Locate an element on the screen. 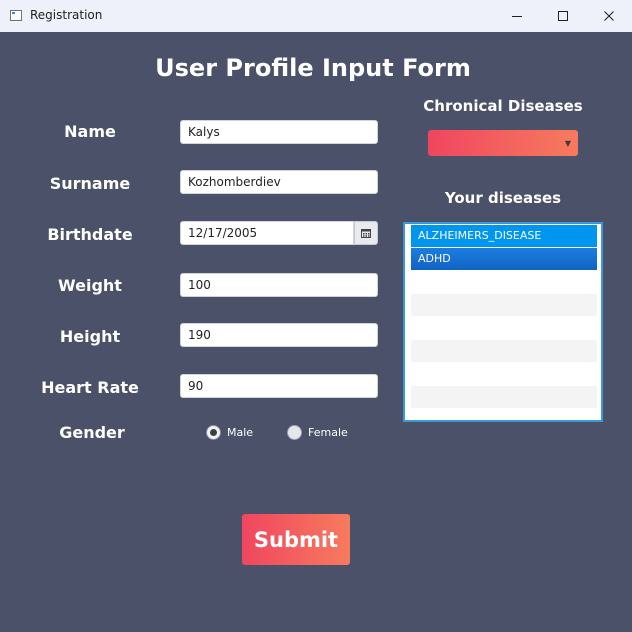  female-radio is located at coordinates (294, 432).